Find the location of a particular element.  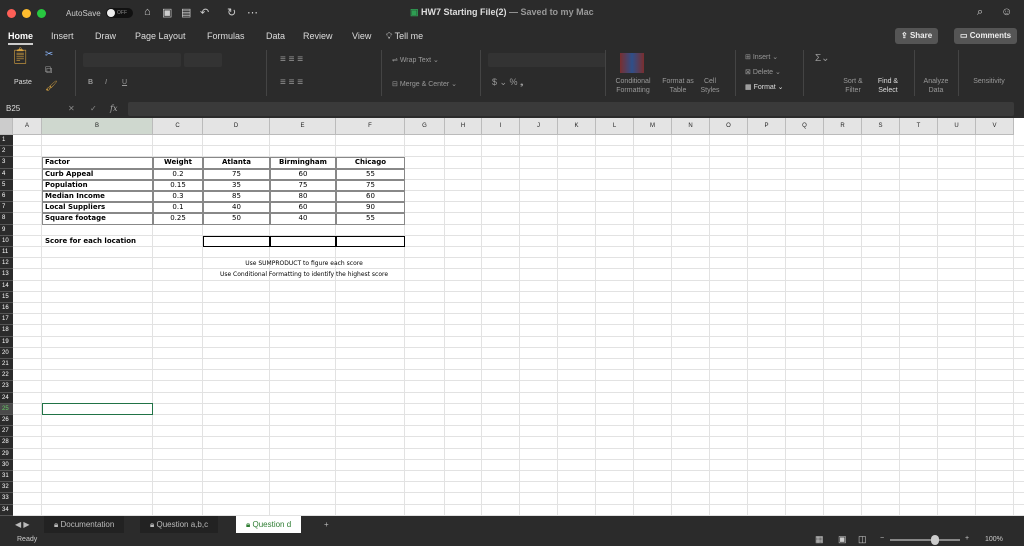

column-header: J is located at coordinates (539, 126).